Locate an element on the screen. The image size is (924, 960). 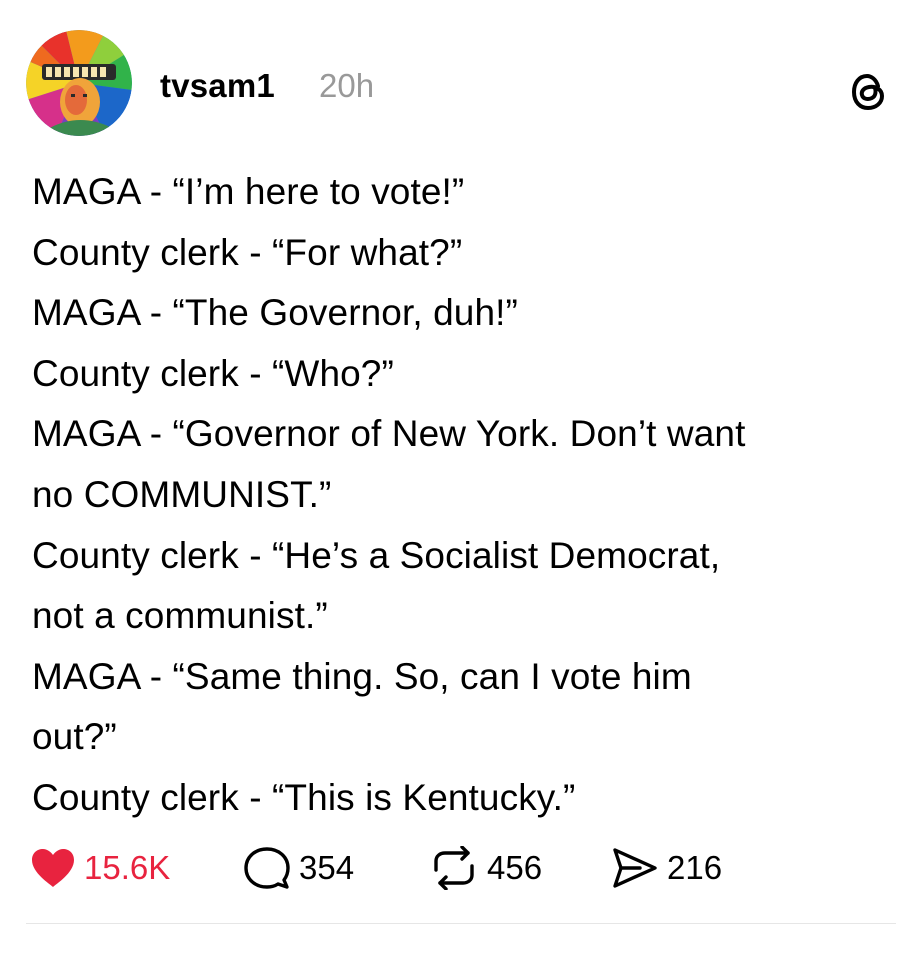
post-line: MAGA - “Same thing. So, can I vote him is located at coordinates (362, 676).